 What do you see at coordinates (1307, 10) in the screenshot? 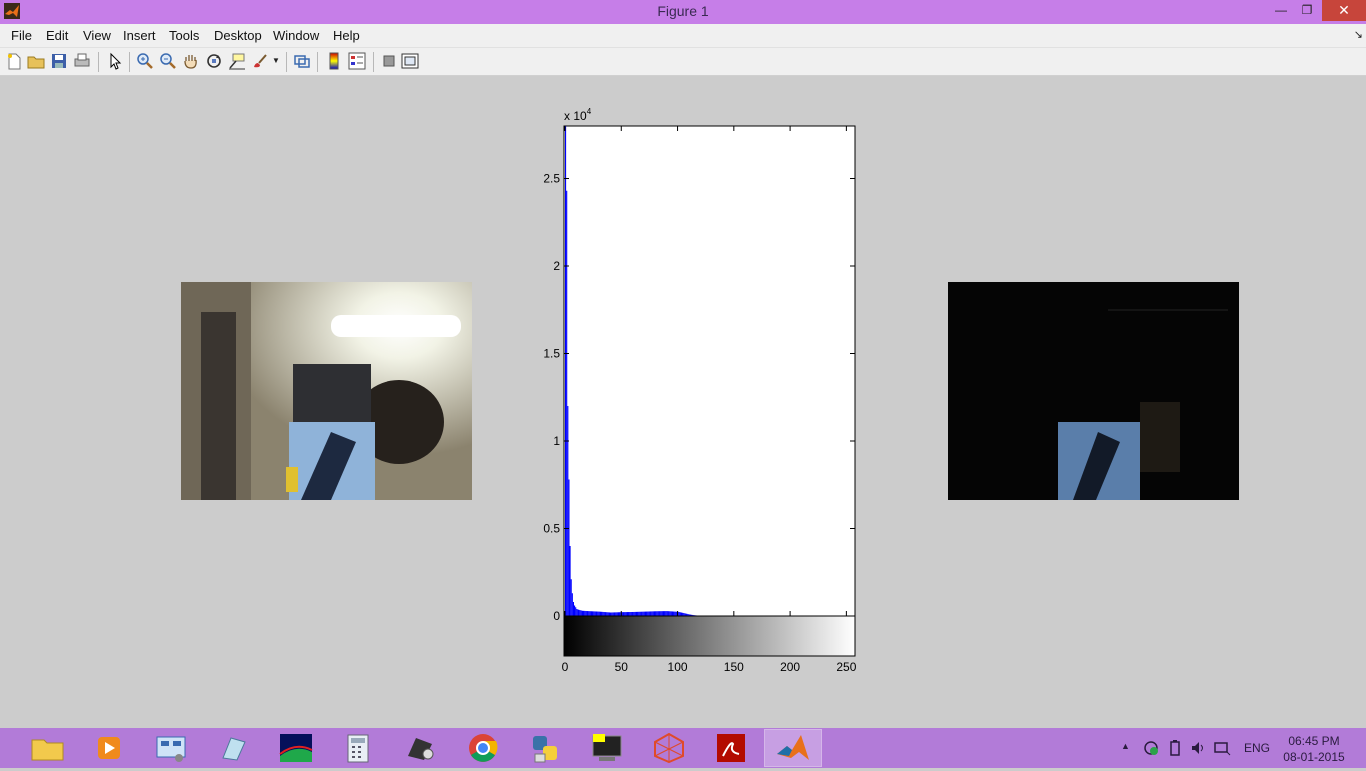
I see `restore-button: ❐` at bounding box center [1307, 10].